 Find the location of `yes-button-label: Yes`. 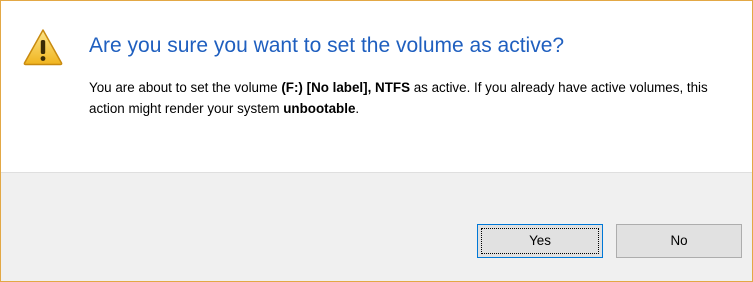

yes-button-label: Yes is located at coordinates (540, 240).